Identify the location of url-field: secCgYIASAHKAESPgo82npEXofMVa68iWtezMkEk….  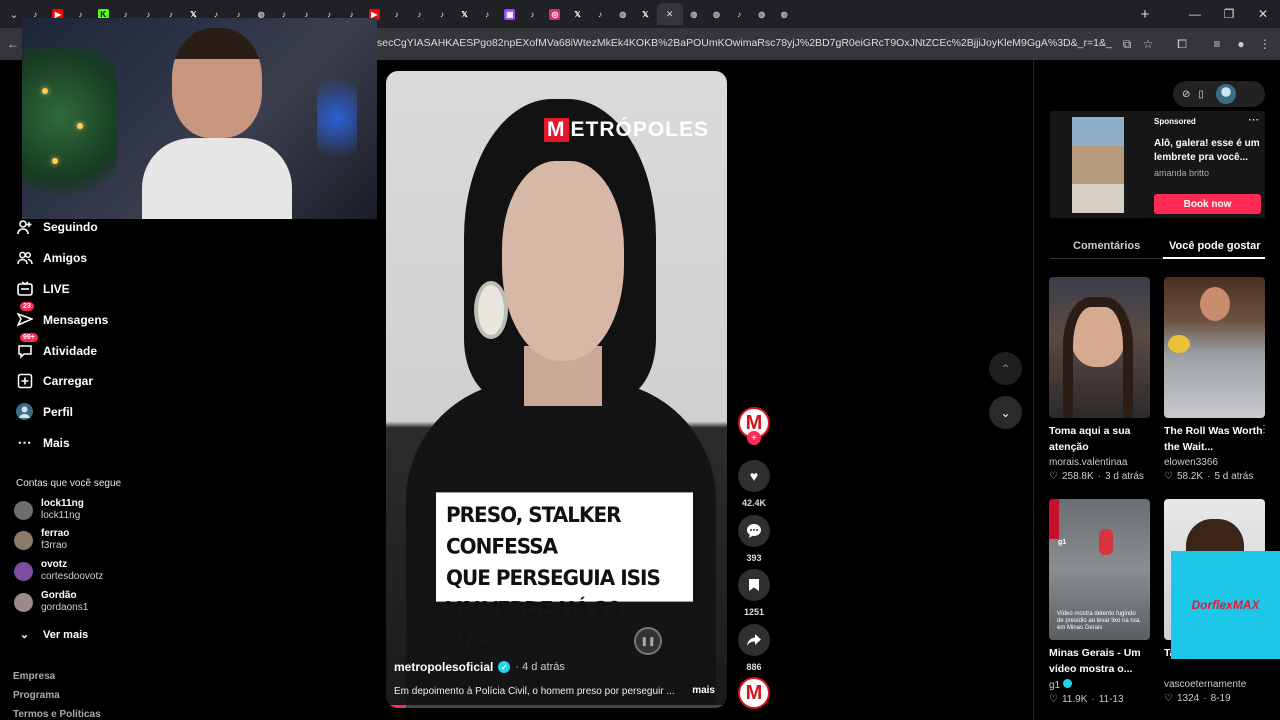
(744, 43).